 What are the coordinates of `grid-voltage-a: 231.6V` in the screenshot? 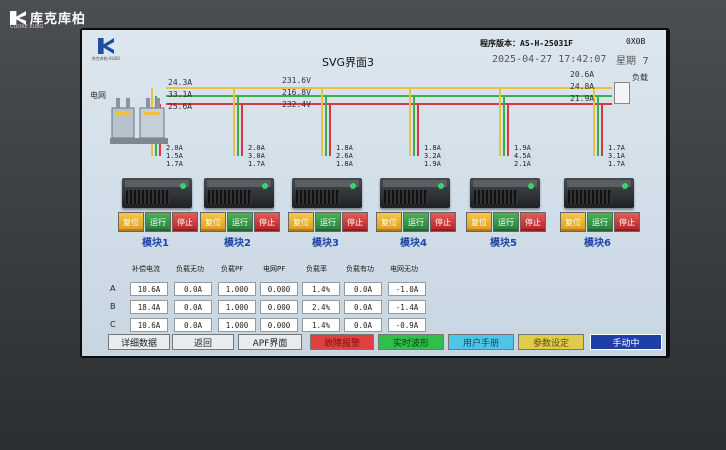 It's located at (296, 80).